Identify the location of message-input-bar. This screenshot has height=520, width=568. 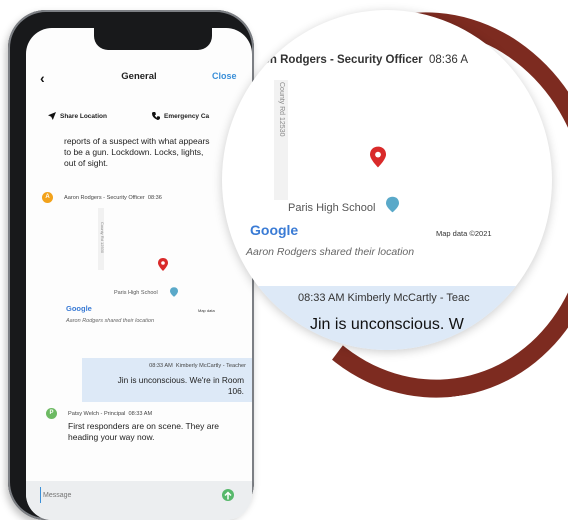
(139, 500).